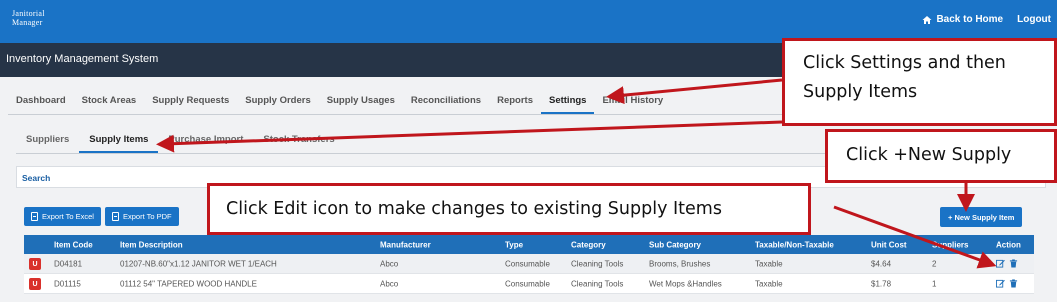  Describe the element at coordinates (934, 263) in the screenshot. I see `cell-suppliers: 2` at that location.